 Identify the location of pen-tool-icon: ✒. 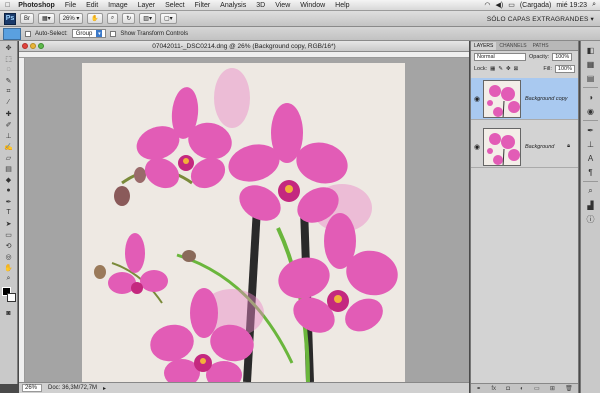
(9, 201).